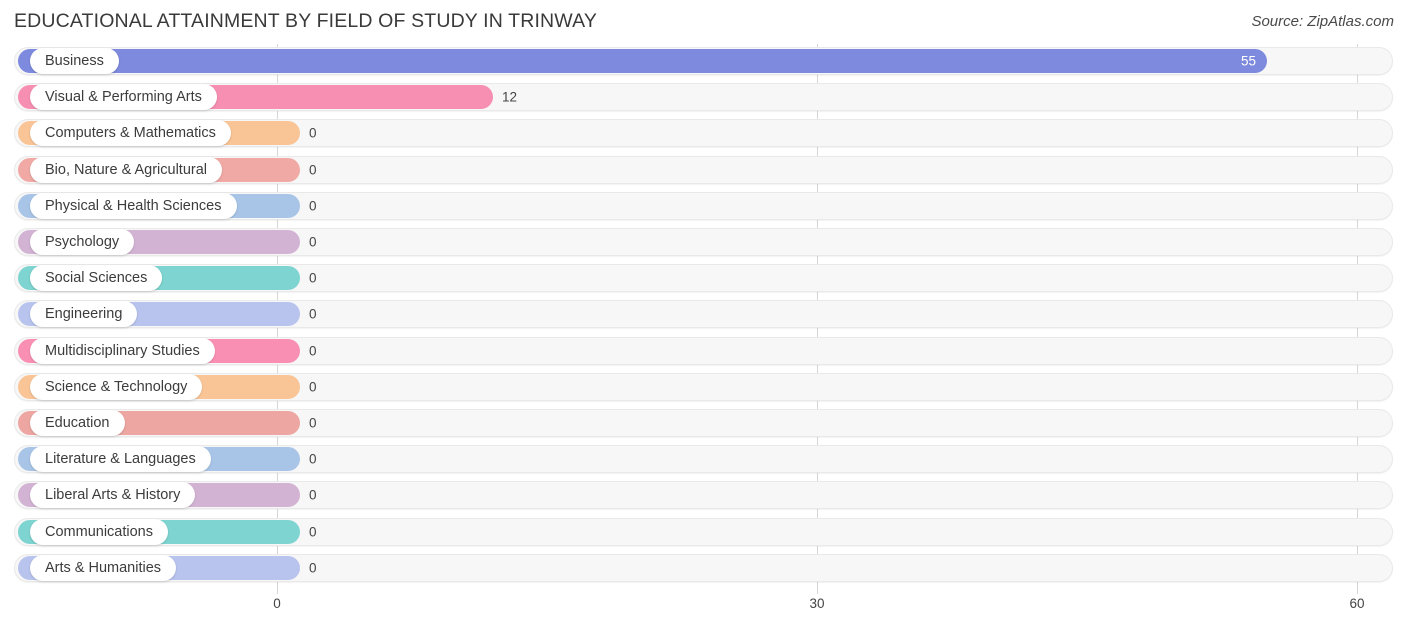 The image size is (1406, 631). Describe the element at coordinates (703, 98) in the screenshot. I see `bar-row: 12 Visual & Performing Arts` at that location.